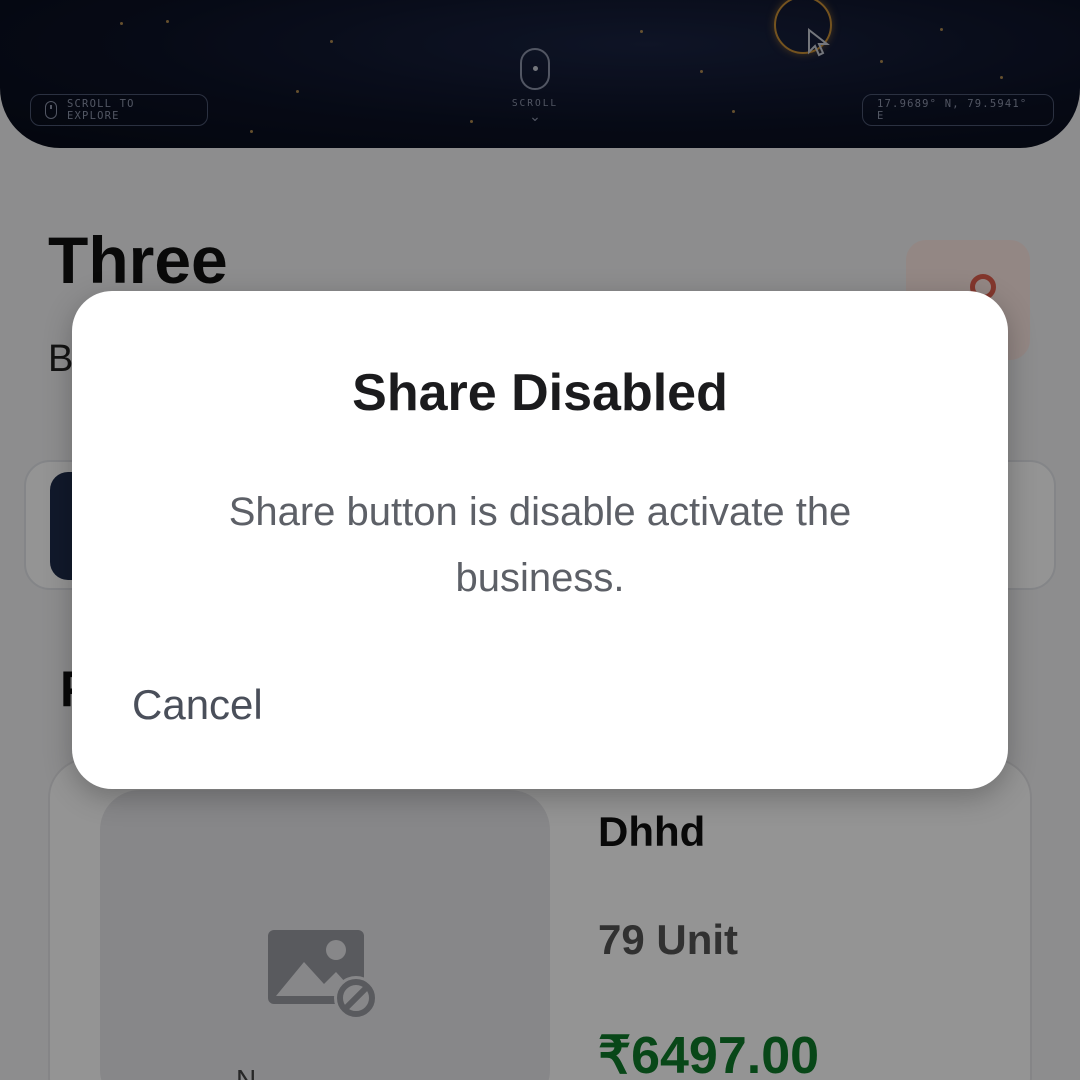  What do you see at coordinates (540, 393) in the screenshot?
I see `dialog-title: Share Disabled` at bounding box center [540, 393].